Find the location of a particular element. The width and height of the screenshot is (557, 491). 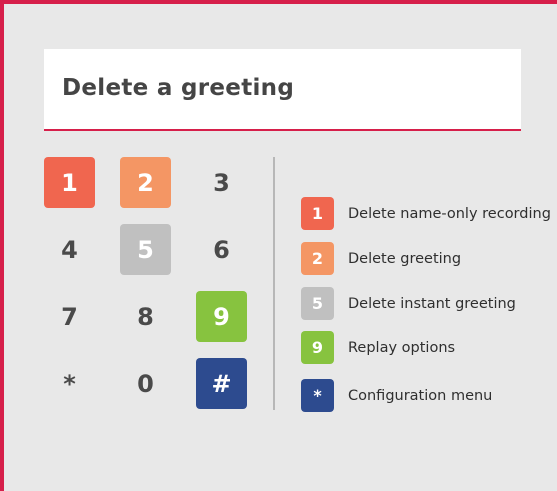

keypad-key-5: 5 is located at coordinates (145, 249).